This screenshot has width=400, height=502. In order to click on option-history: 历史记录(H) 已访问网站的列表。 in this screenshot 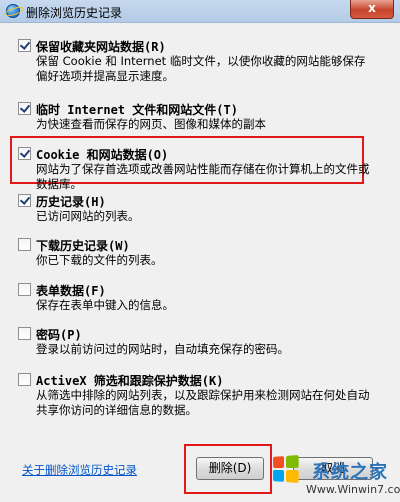, I will do `click(198, 208)`.